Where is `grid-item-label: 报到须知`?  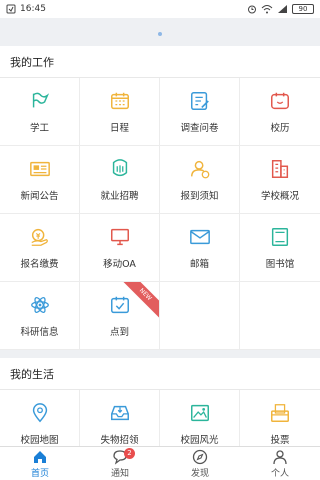 grid-item-label: 报到须知 is located at coordinates (199, 196).